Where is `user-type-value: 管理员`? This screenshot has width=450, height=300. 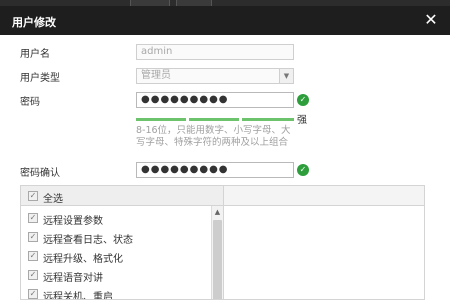
user-type-value: 管理员 is located at coordinates (156, 75).